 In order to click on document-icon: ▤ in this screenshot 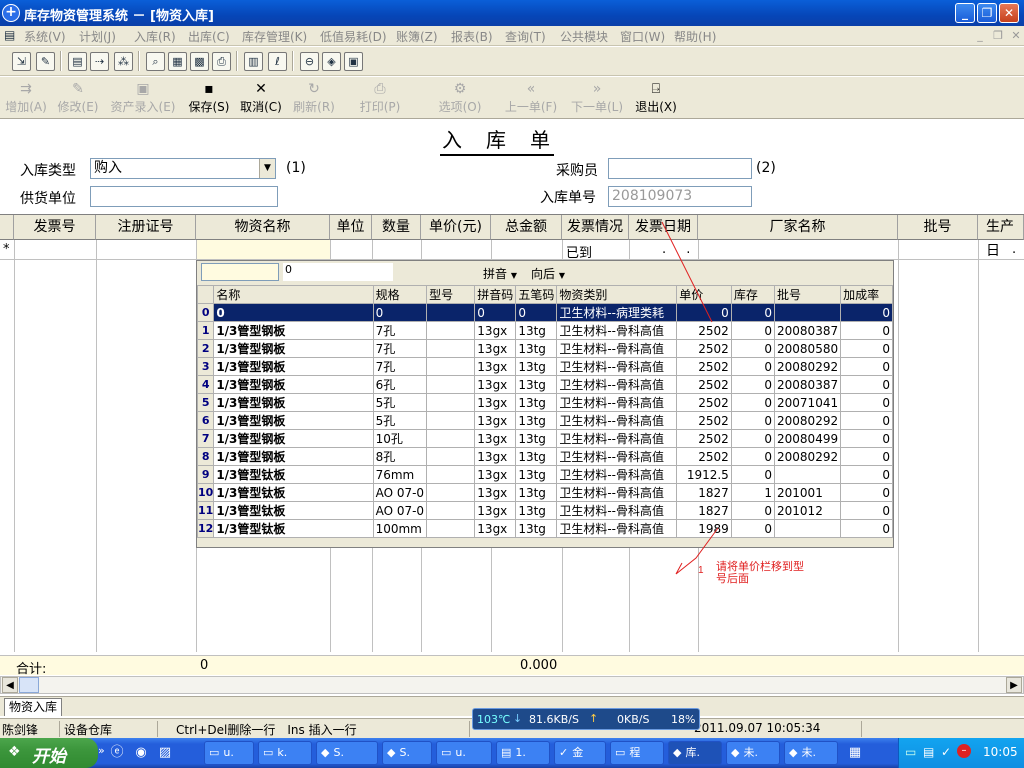, I will do `click(506, 752)`.